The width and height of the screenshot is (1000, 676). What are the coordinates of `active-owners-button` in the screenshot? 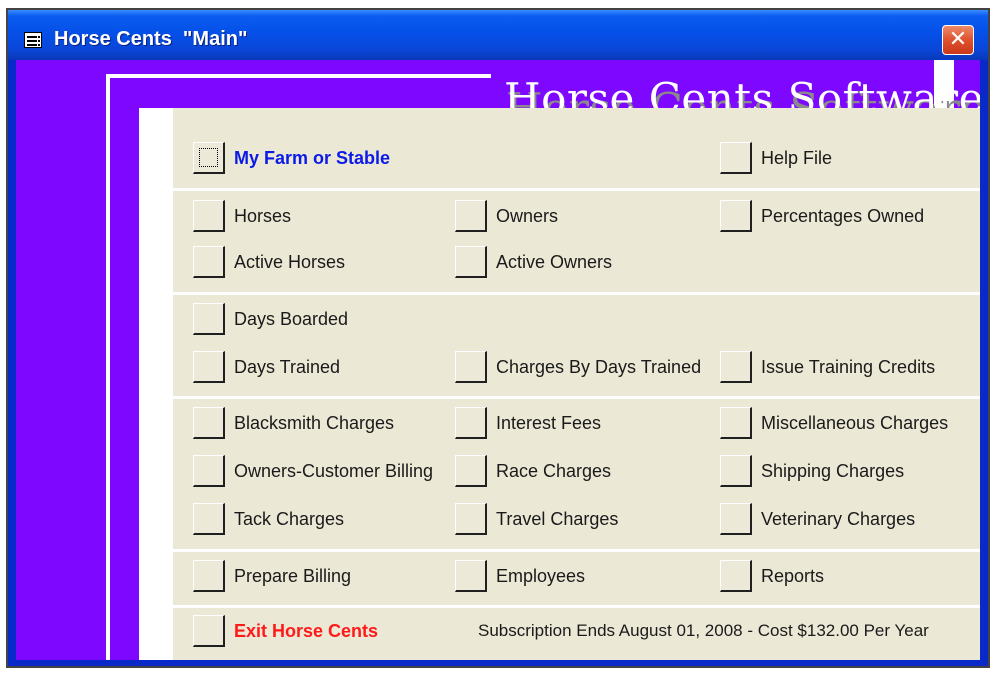 It's located at (471, 262).